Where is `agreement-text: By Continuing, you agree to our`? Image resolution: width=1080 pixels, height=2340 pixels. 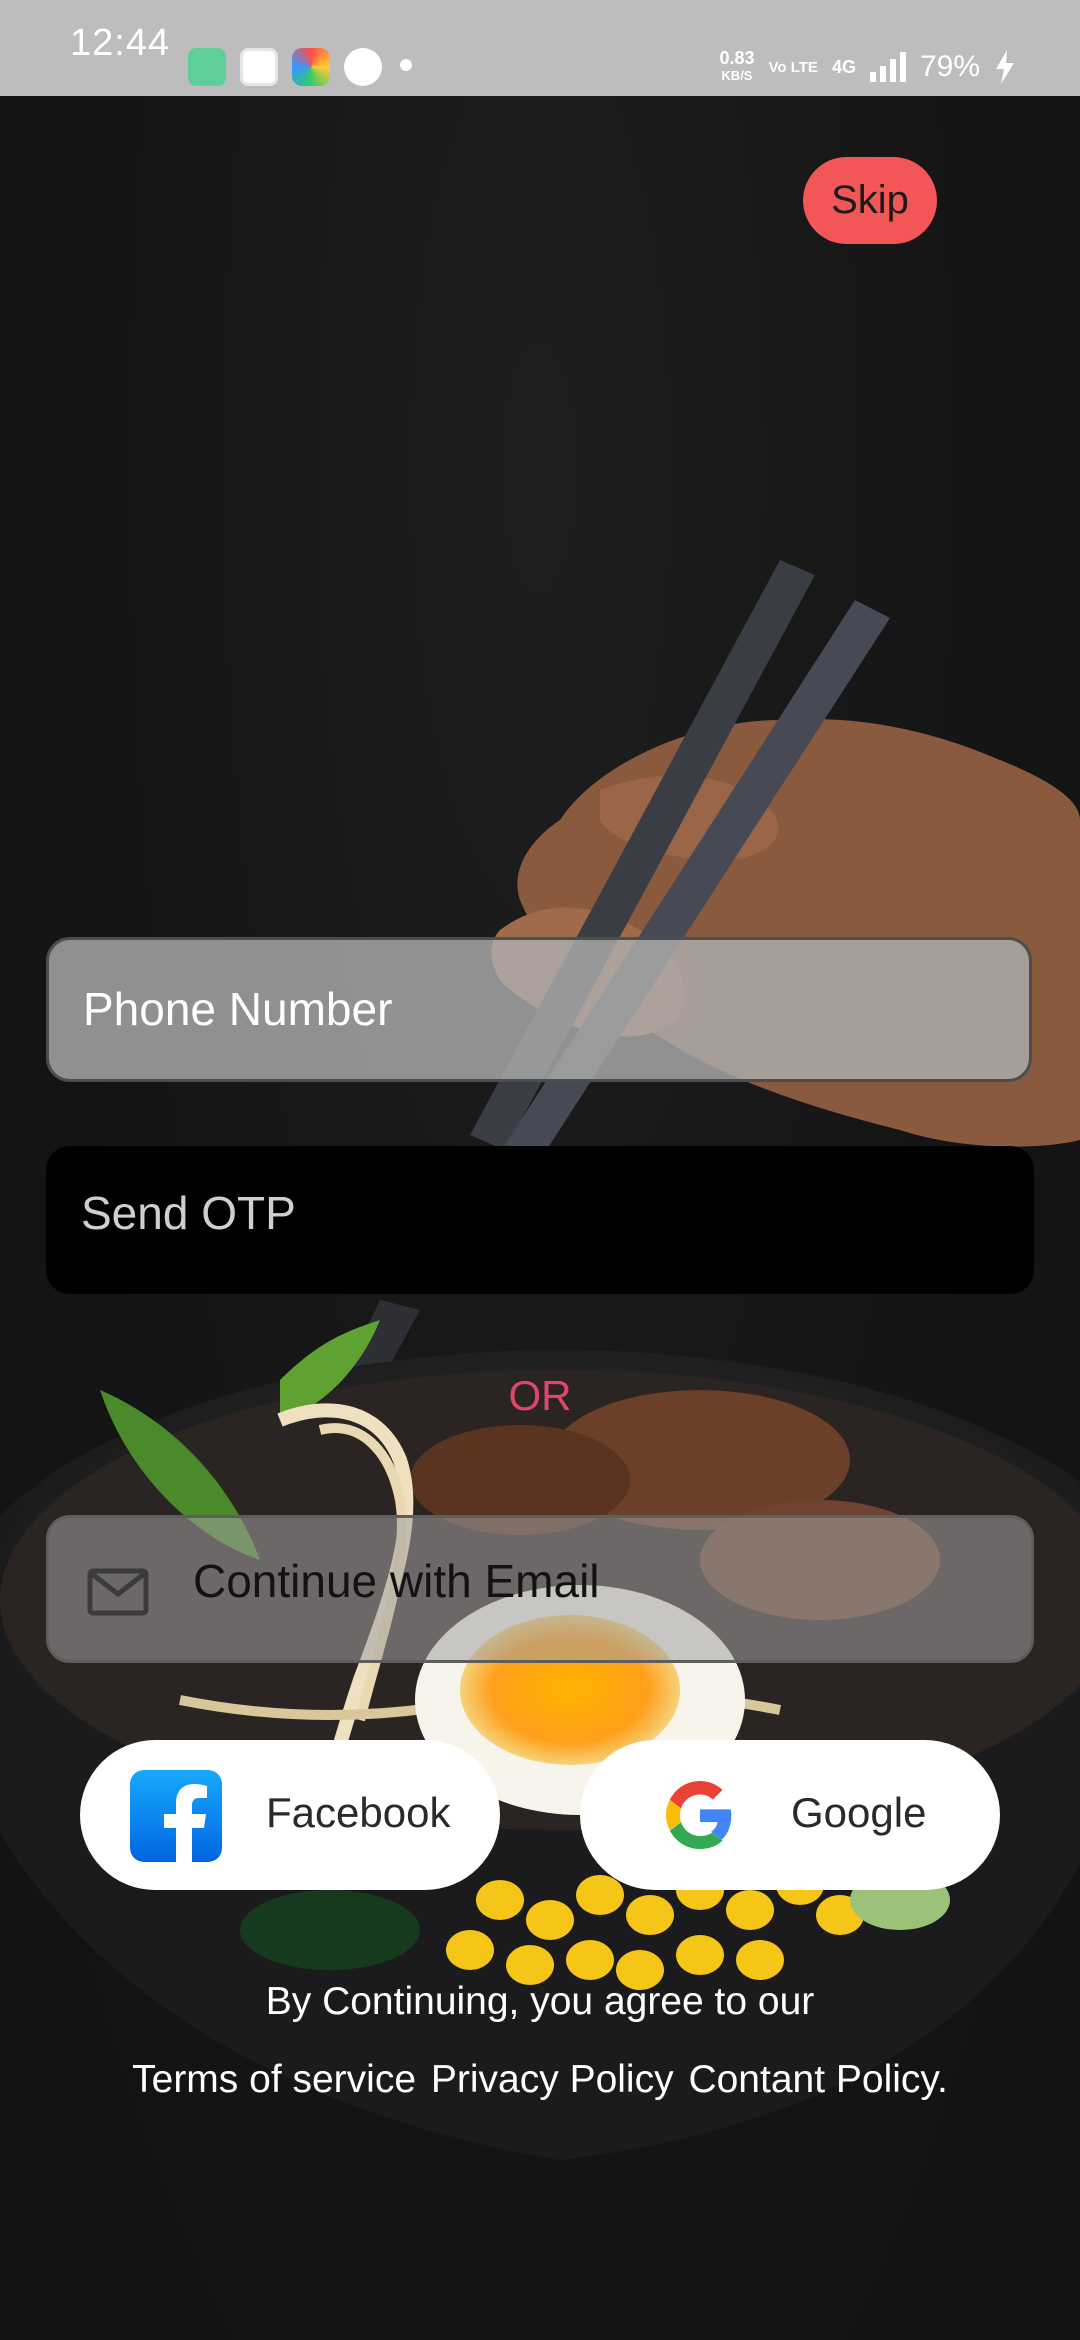 agreement-text: By Continuing, you agree to our is located at coordinates (540, 2001).